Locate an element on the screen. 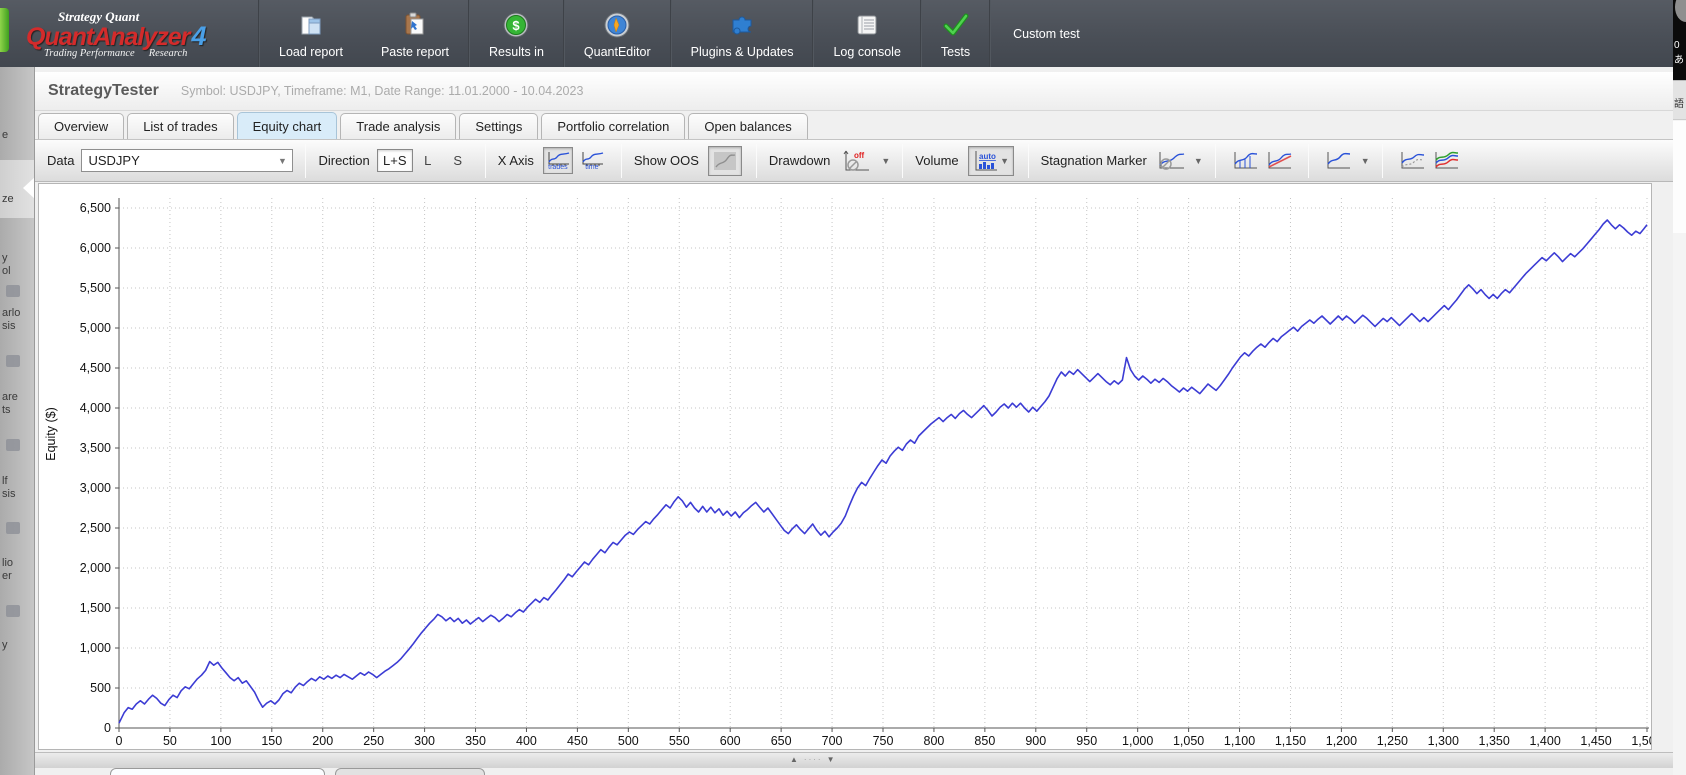  svg-text: auto is located at coordinates (987, 156).